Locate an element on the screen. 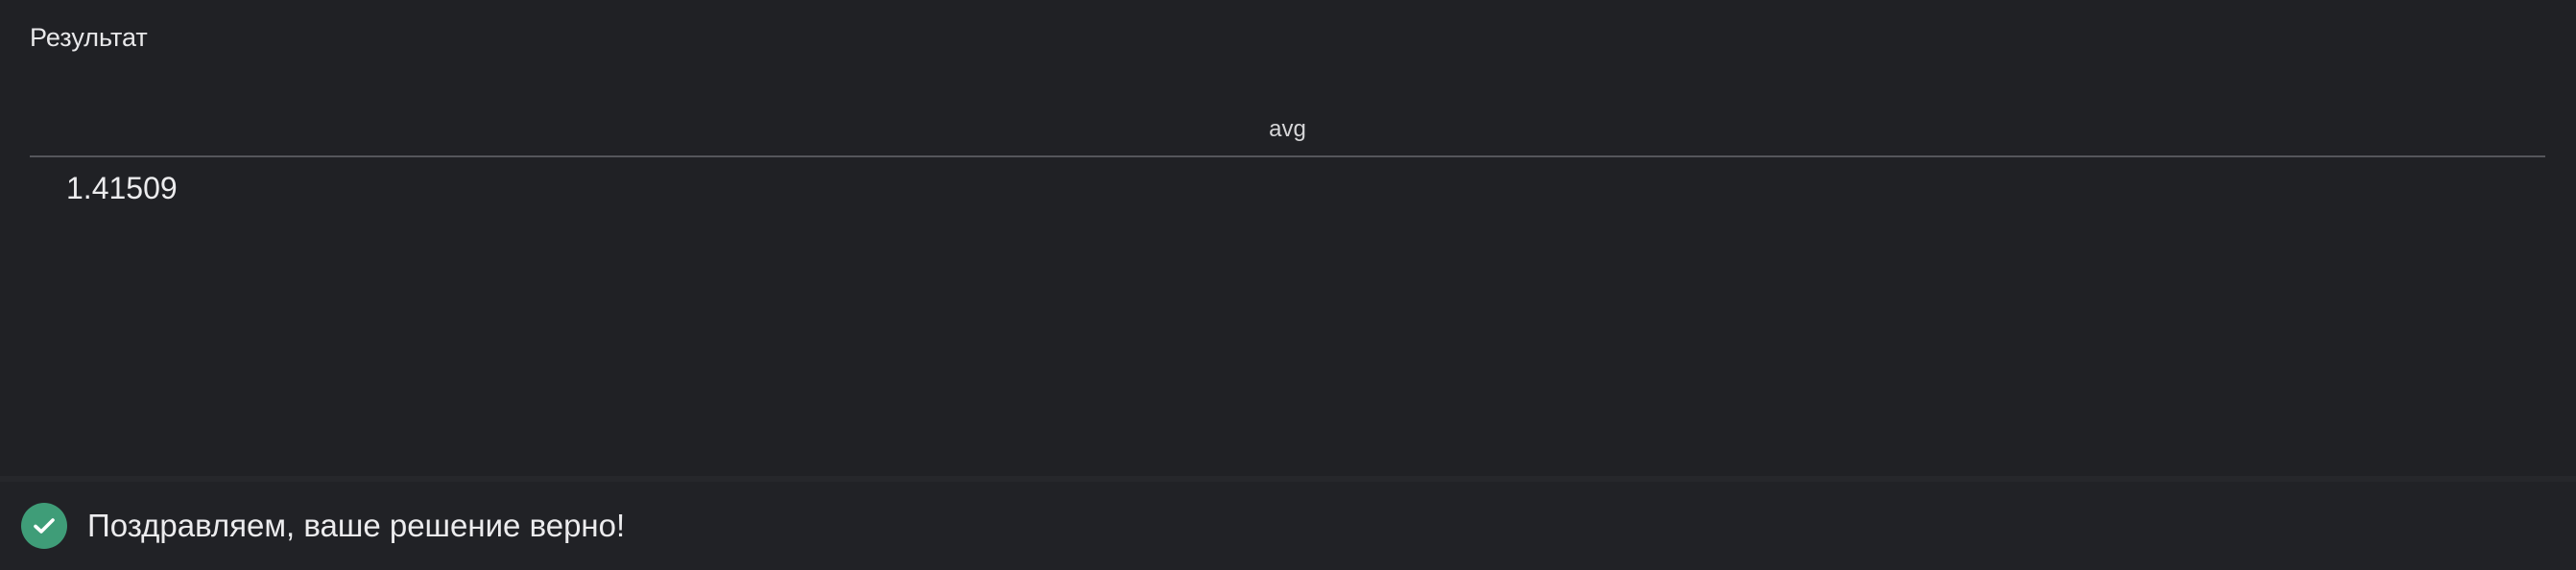  table-cell-avg: 1.41509 is located at coordinates (122, 188).